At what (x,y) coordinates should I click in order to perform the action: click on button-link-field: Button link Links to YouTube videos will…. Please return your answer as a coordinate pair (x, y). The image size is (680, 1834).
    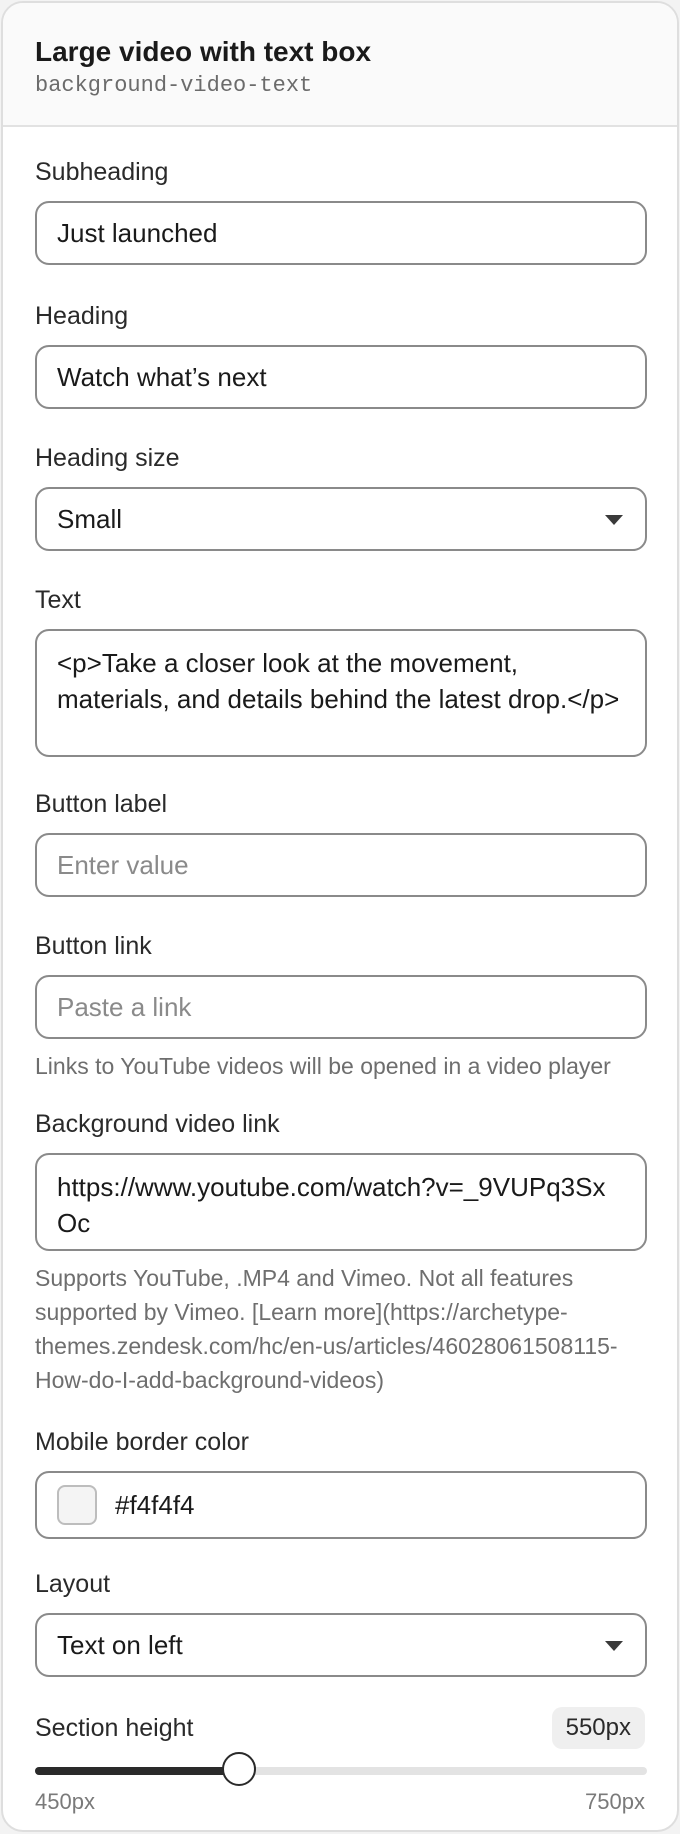
    Looking at the image, I should click on (341, 1007).